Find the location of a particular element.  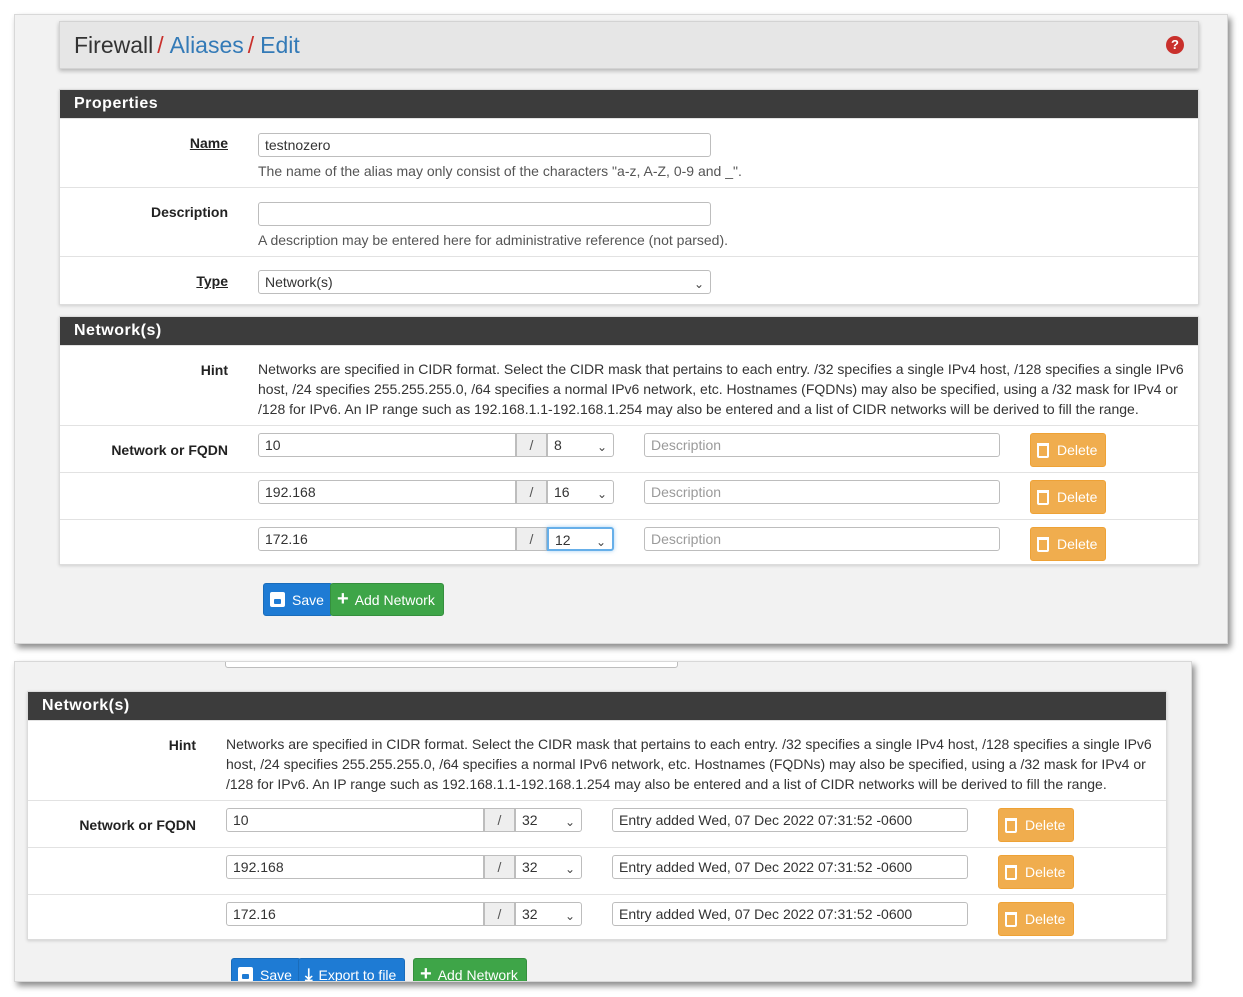

cropped-type-select is located at coordinates (451, 665).